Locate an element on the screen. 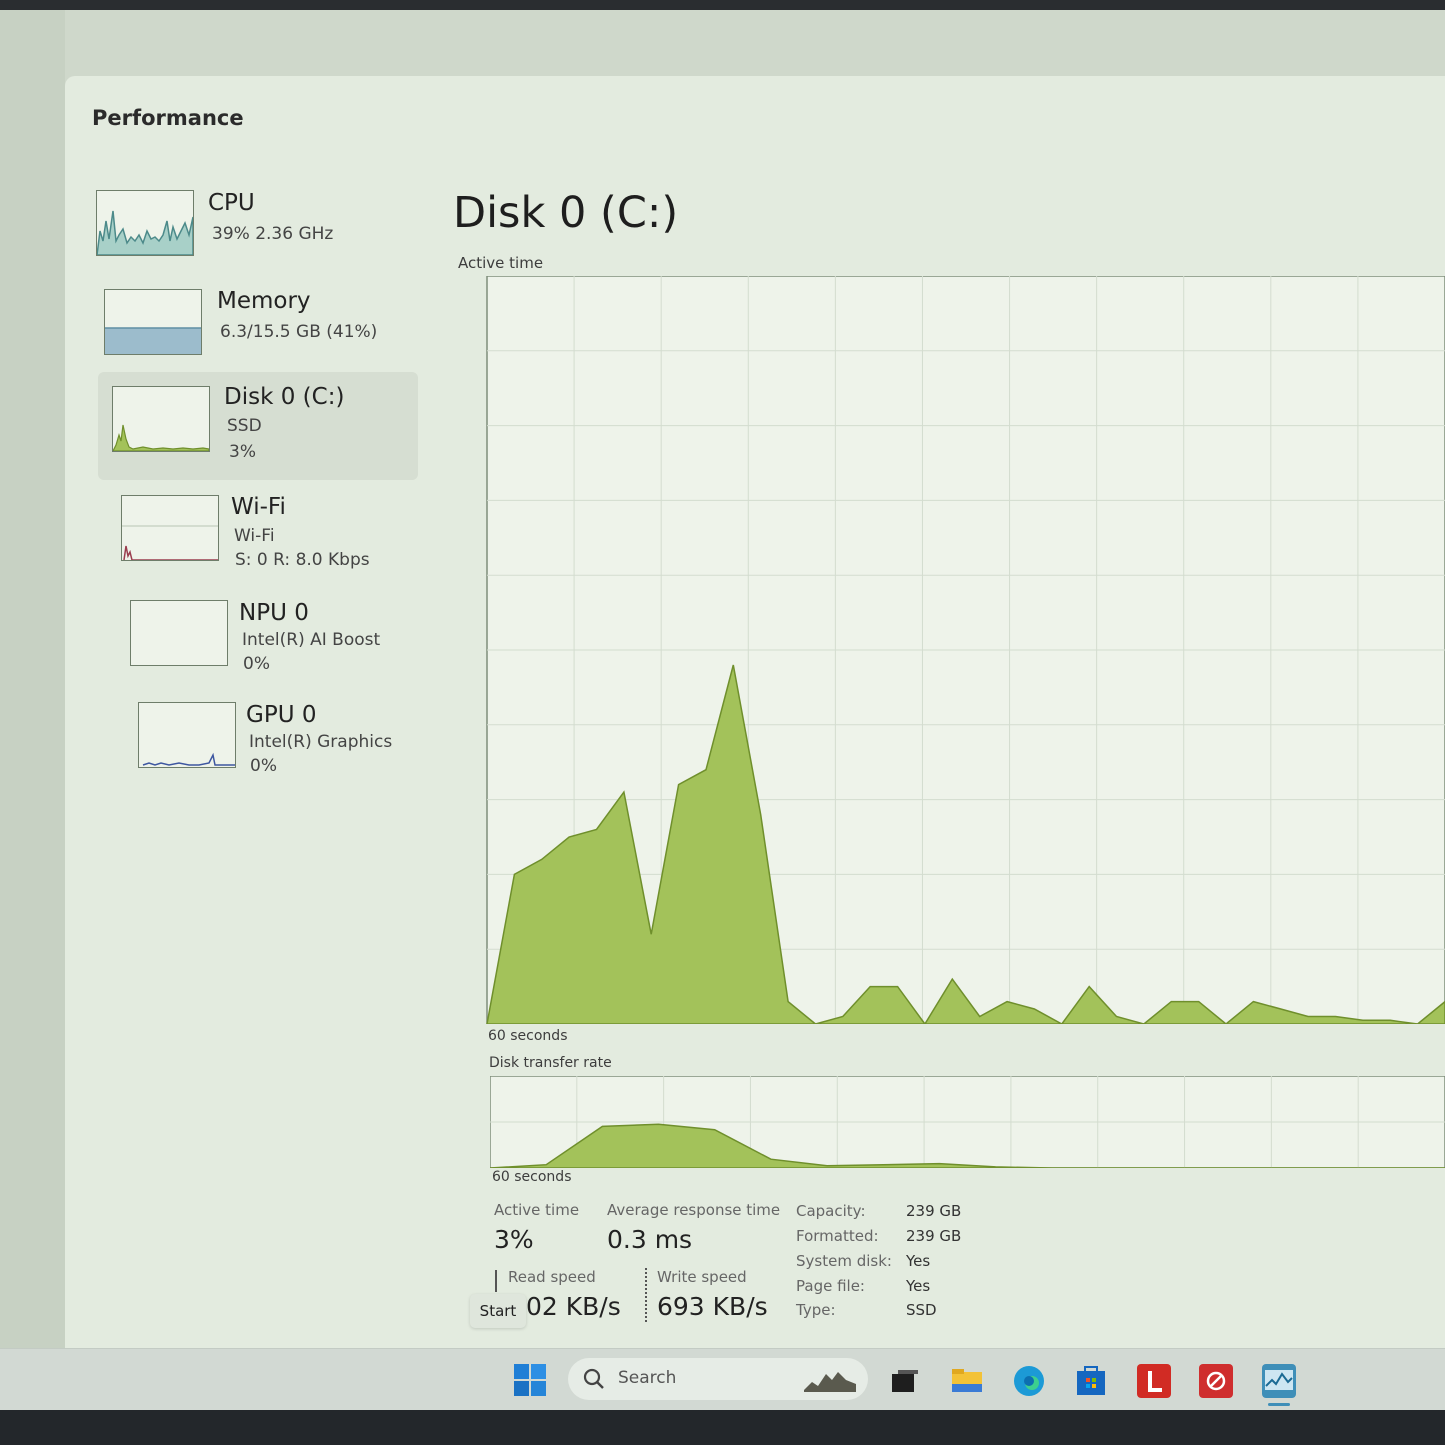  npu-label: NPU 0 is located at coordinates (274, 613).